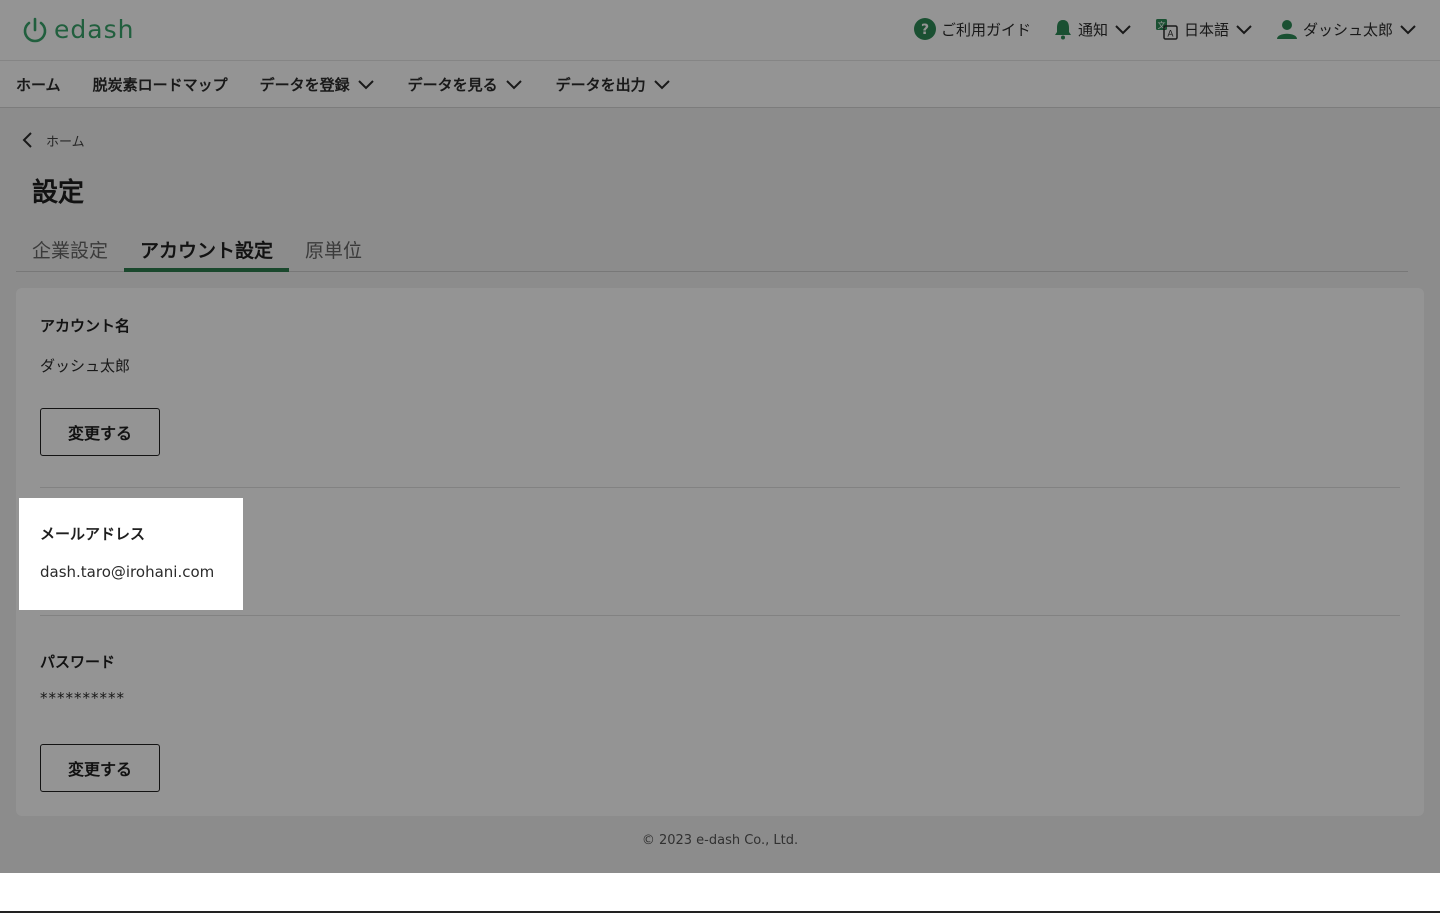 The width and height of the screenshot is (1440, 913). I want to click on bottom-area, so click(720, 892).